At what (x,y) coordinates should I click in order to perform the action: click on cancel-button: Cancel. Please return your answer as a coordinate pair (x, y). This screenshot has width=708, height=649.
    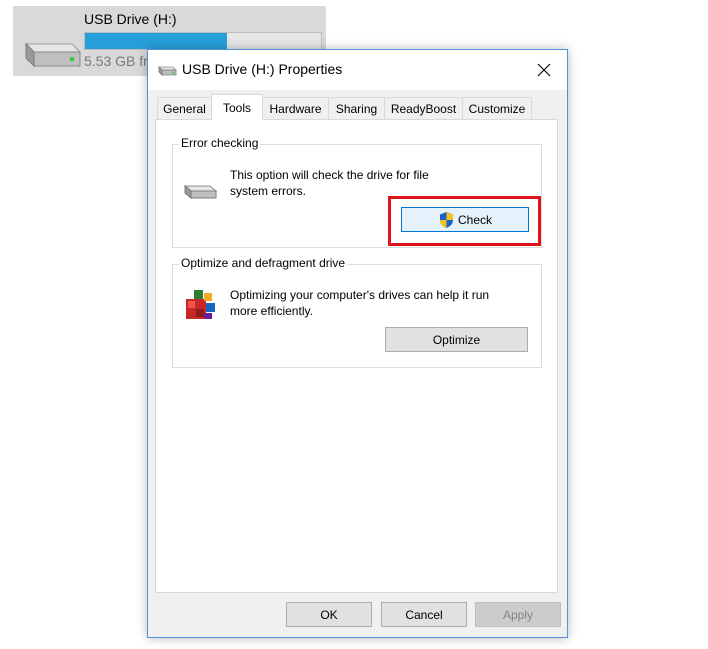
    Looking at the image, I should click on (424, 614).